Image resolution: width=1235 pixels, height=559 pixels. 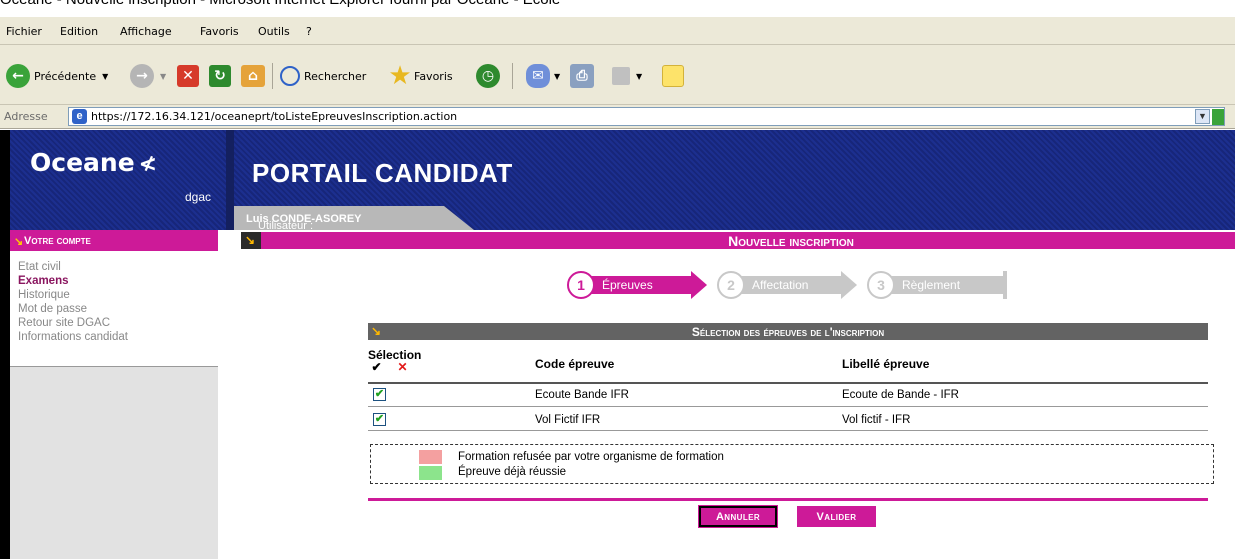 What do you see at coordinates (114, 240) in the screenshot?
I see `sidebar-header: ↘ Votre compte` at bounding box center [114, 240].